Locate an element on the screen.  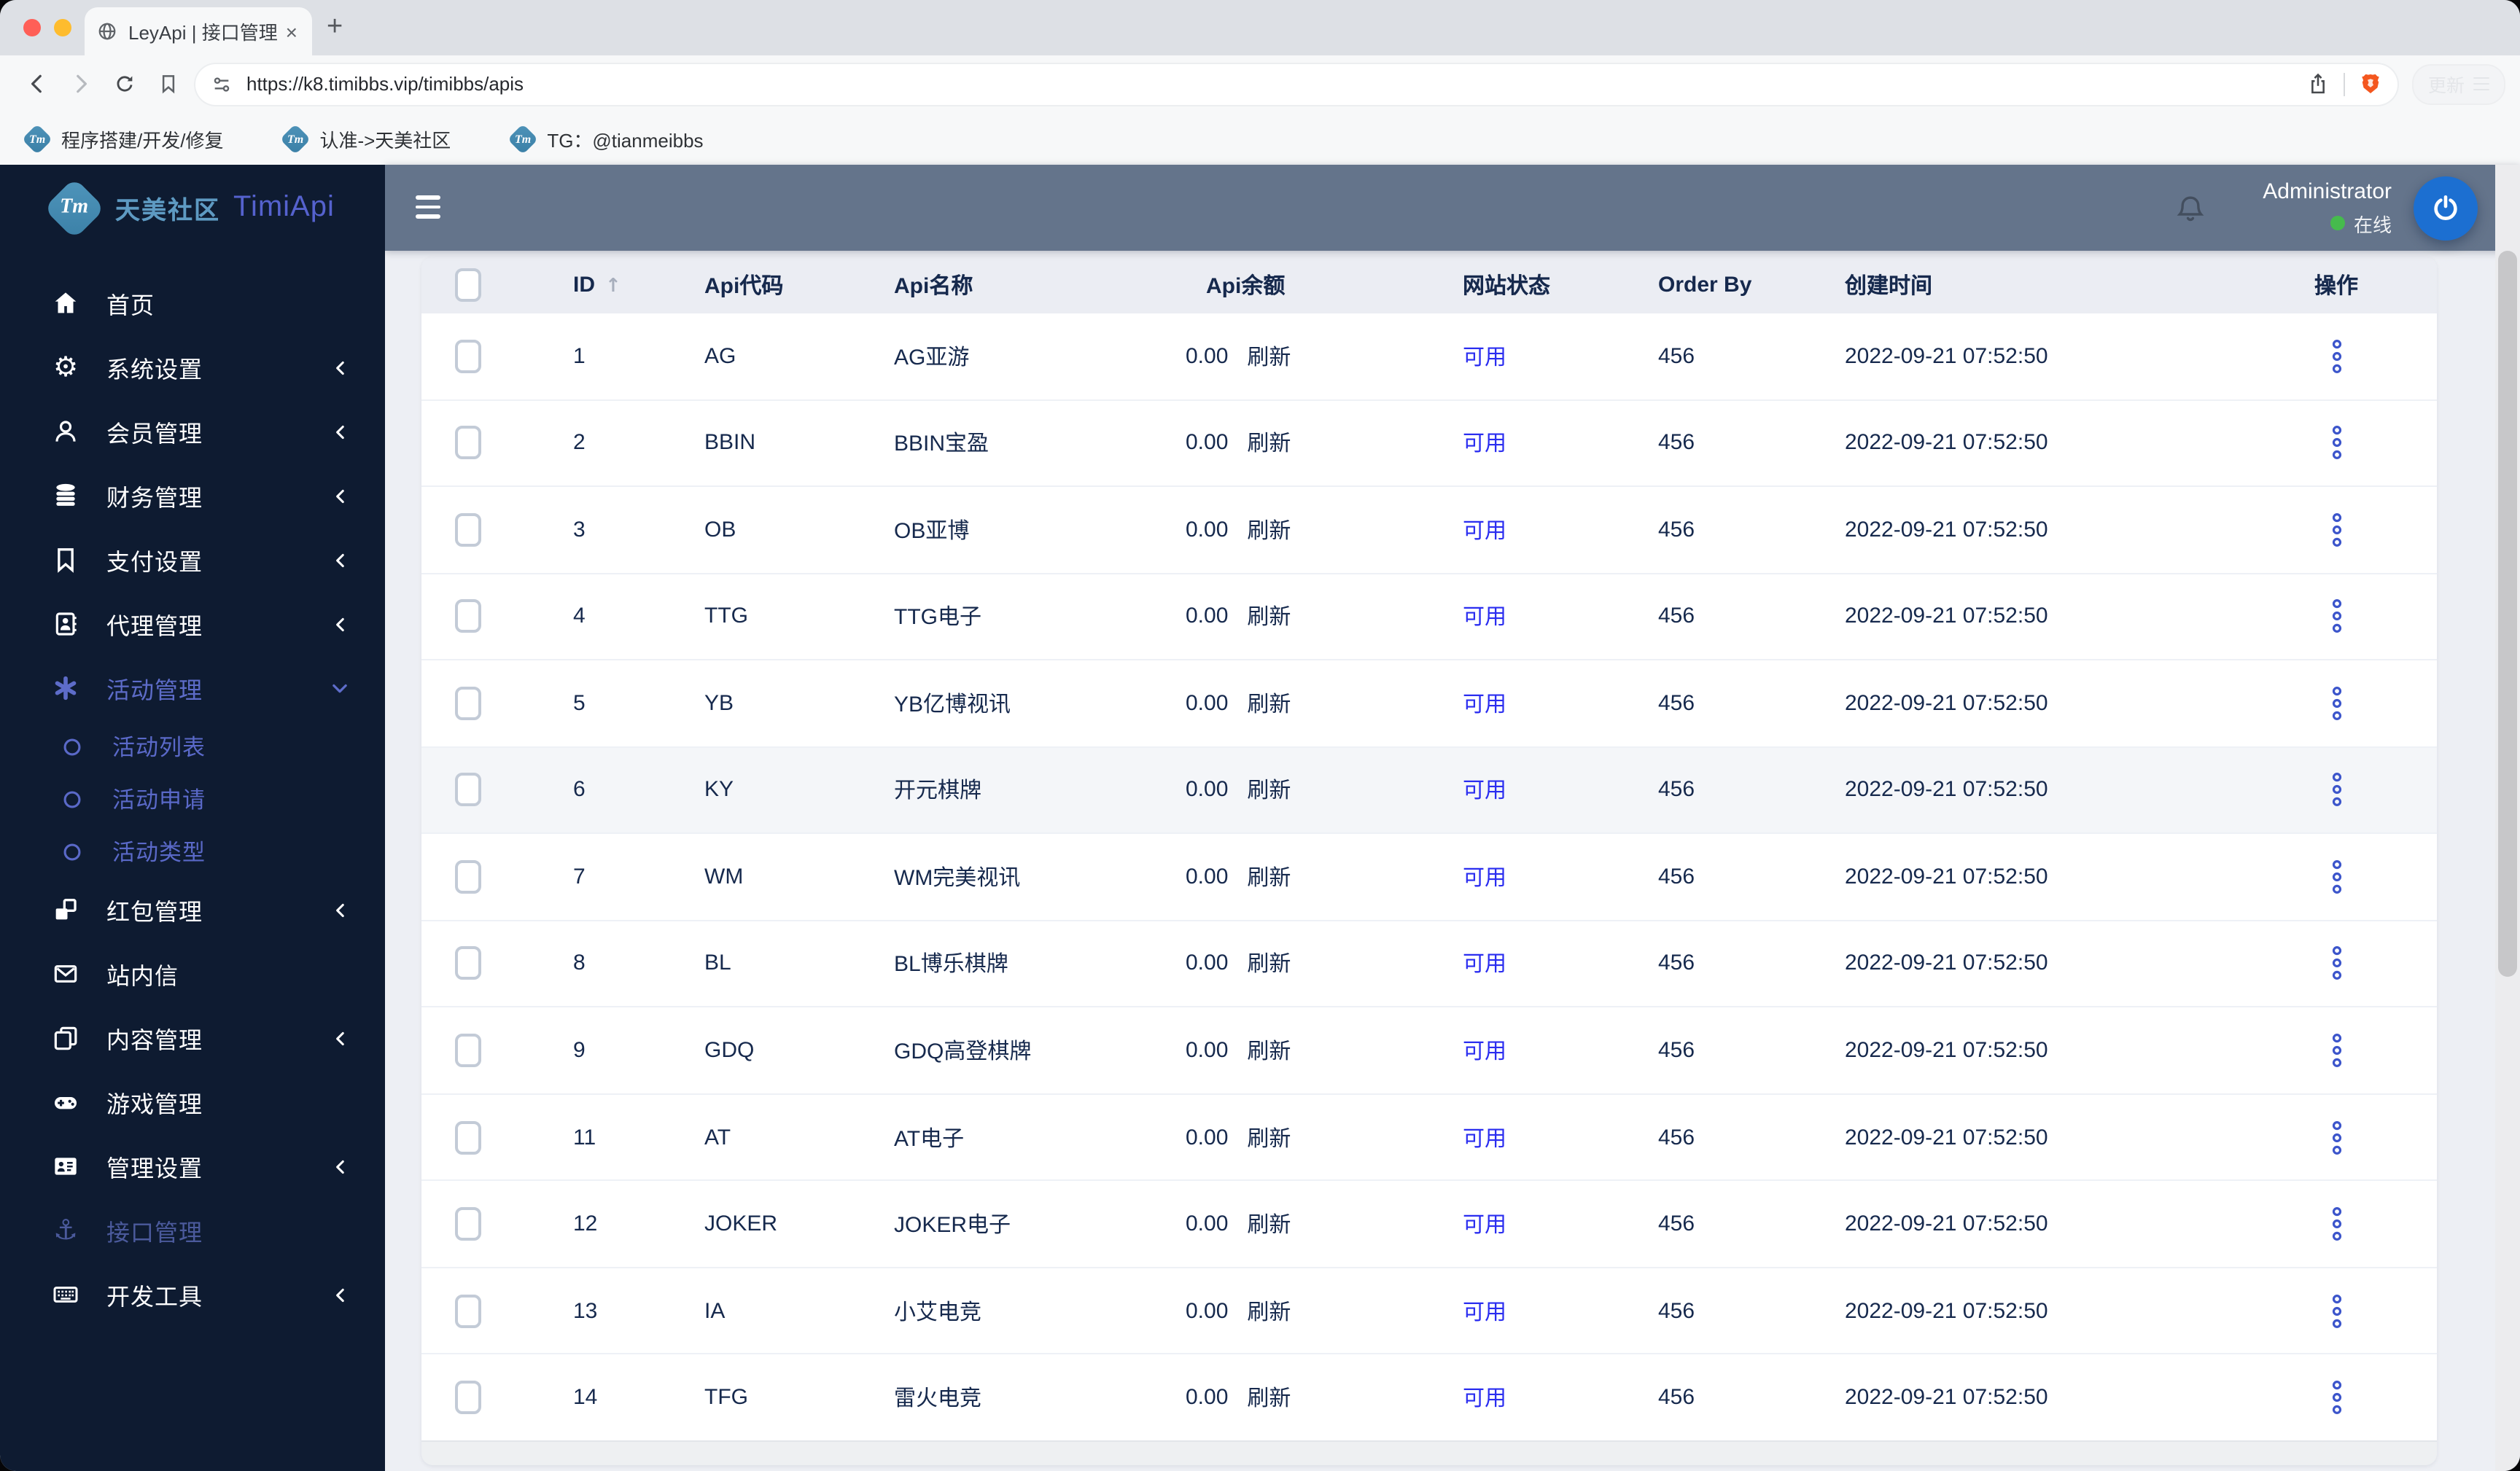
sidebar-item: 活动申请 is located at coordinates (192, 799).